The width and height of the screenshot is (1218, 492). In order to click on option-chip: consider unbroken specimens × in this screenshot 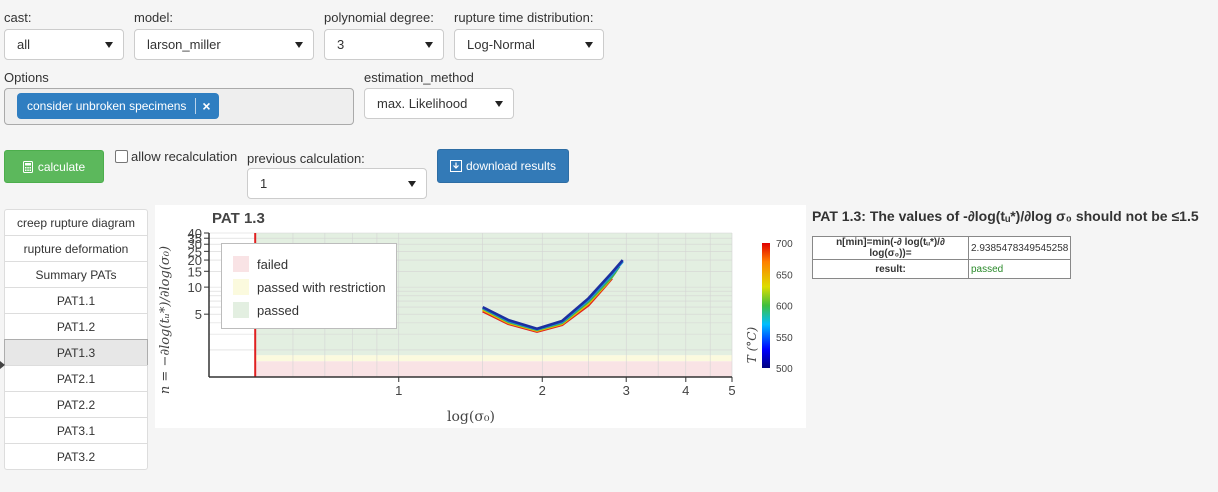, I will do `click(118, 106)`.